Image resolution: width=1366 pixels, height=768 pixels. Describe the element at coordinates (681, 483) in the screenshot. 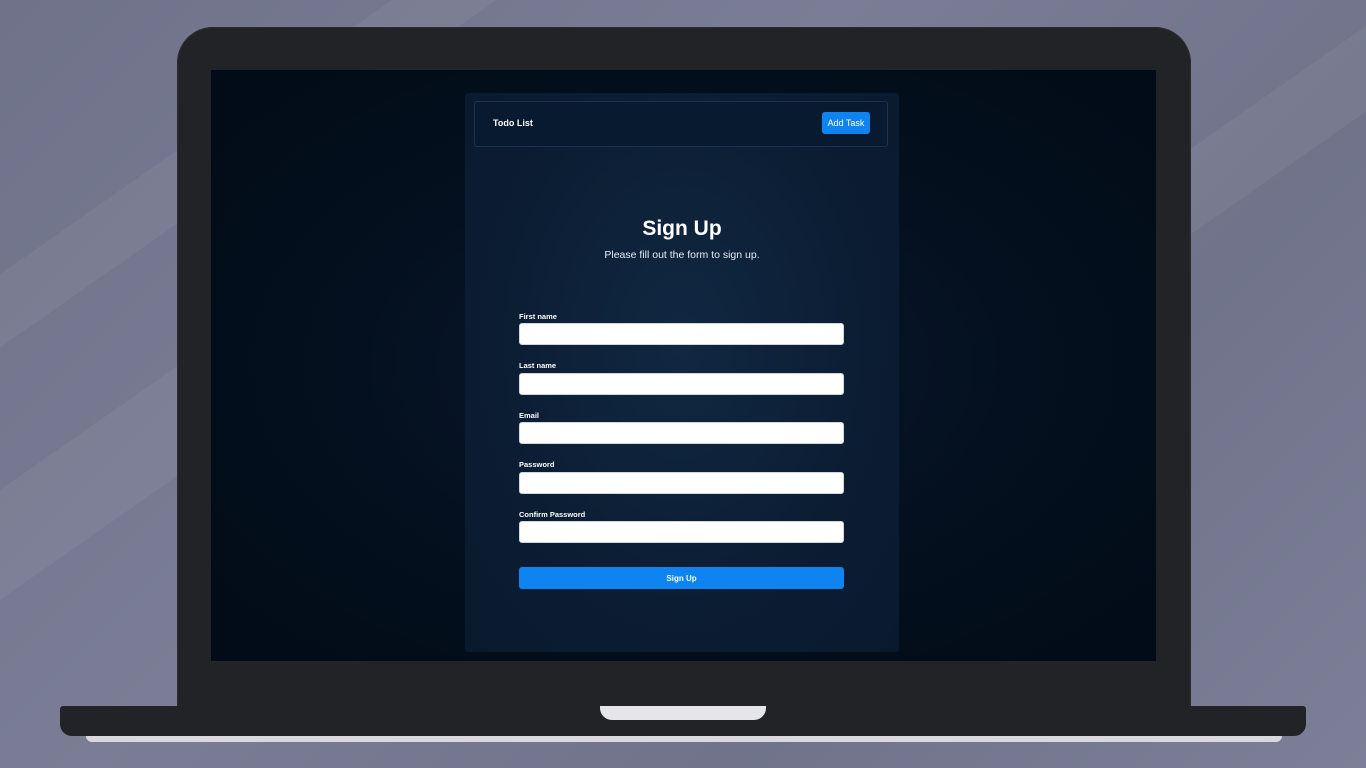

I see `password-input` at that location.